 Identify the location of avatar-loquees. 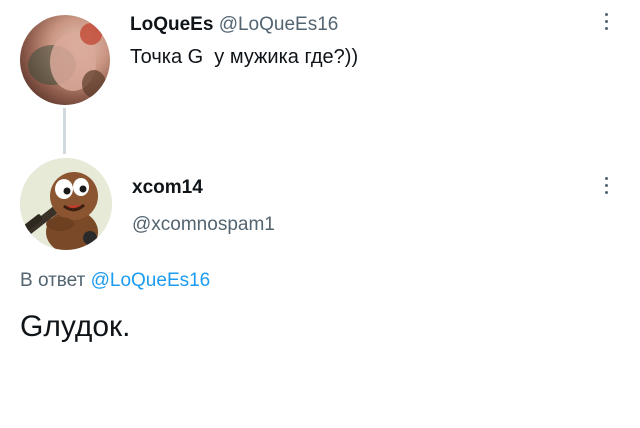
(65, 60).